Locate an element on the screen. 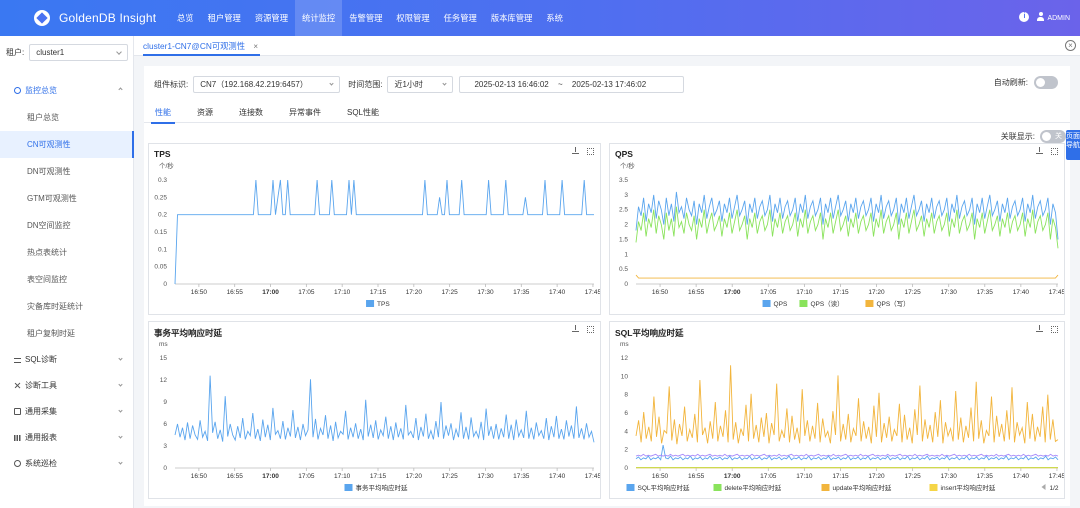 The width and height of the screenshot is (1080, 508). sub-tab: 异常事件 is located at coordinates (305, 113).